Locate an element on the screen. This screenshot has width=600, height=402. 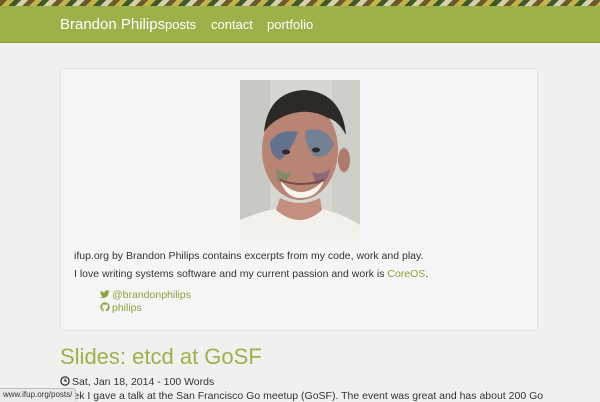
github-icon is located at coordinates (105, 307).